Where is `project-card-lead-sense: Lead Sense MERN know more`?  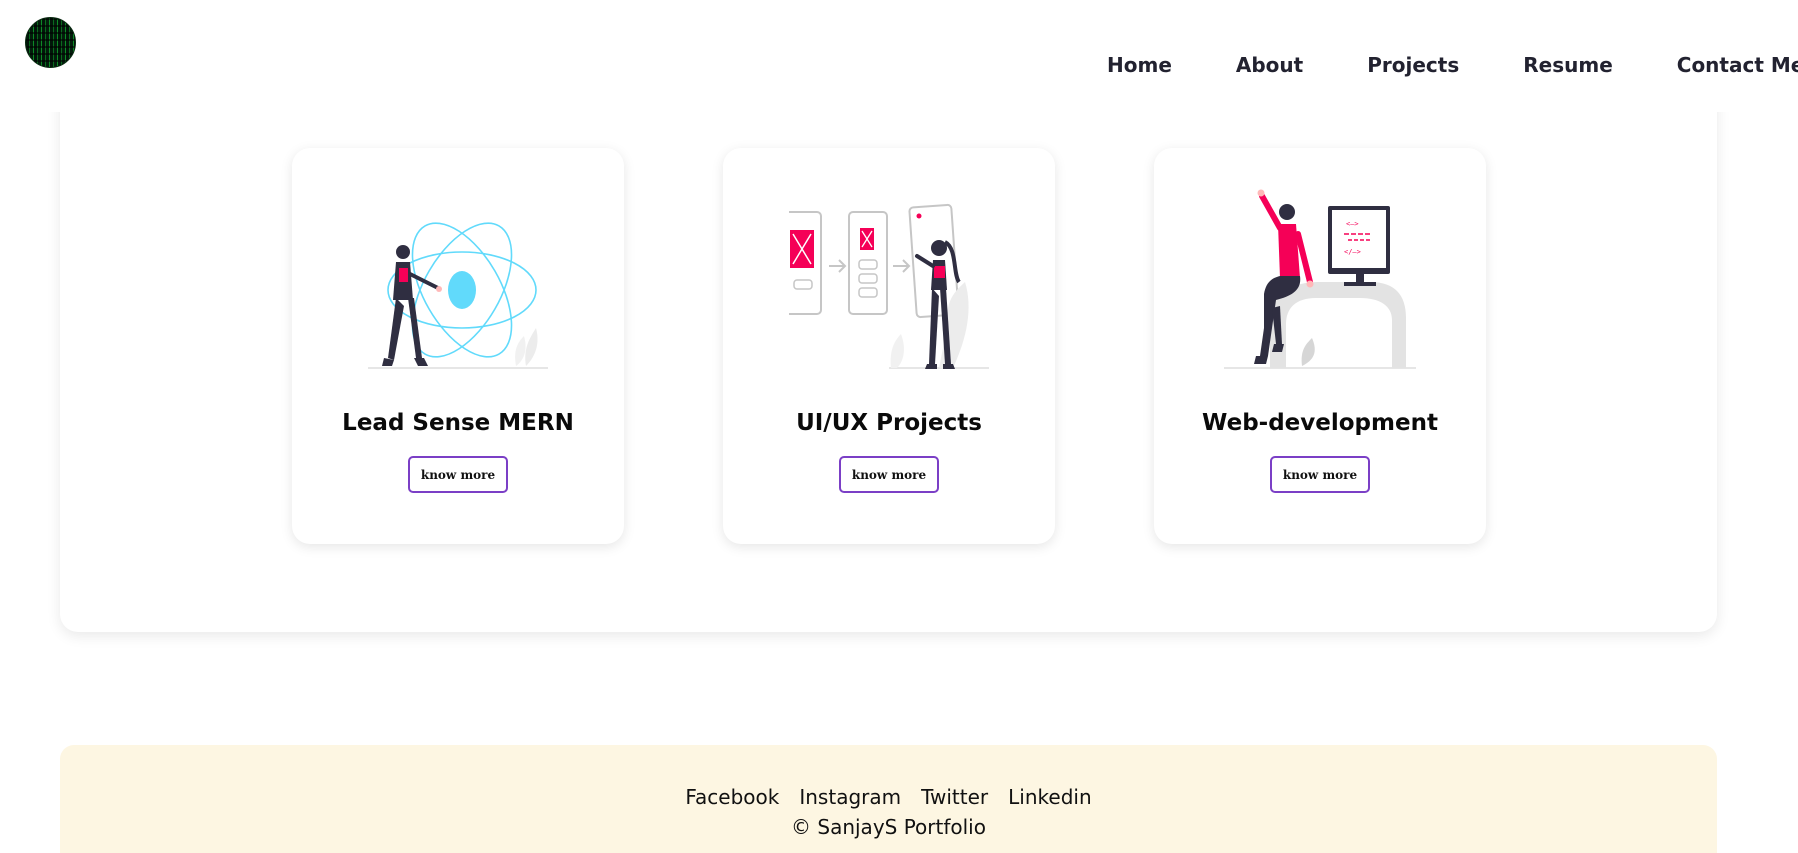 project-card-lead-sense: Lead Sense MERN know more is located at coordinates (458, 346).